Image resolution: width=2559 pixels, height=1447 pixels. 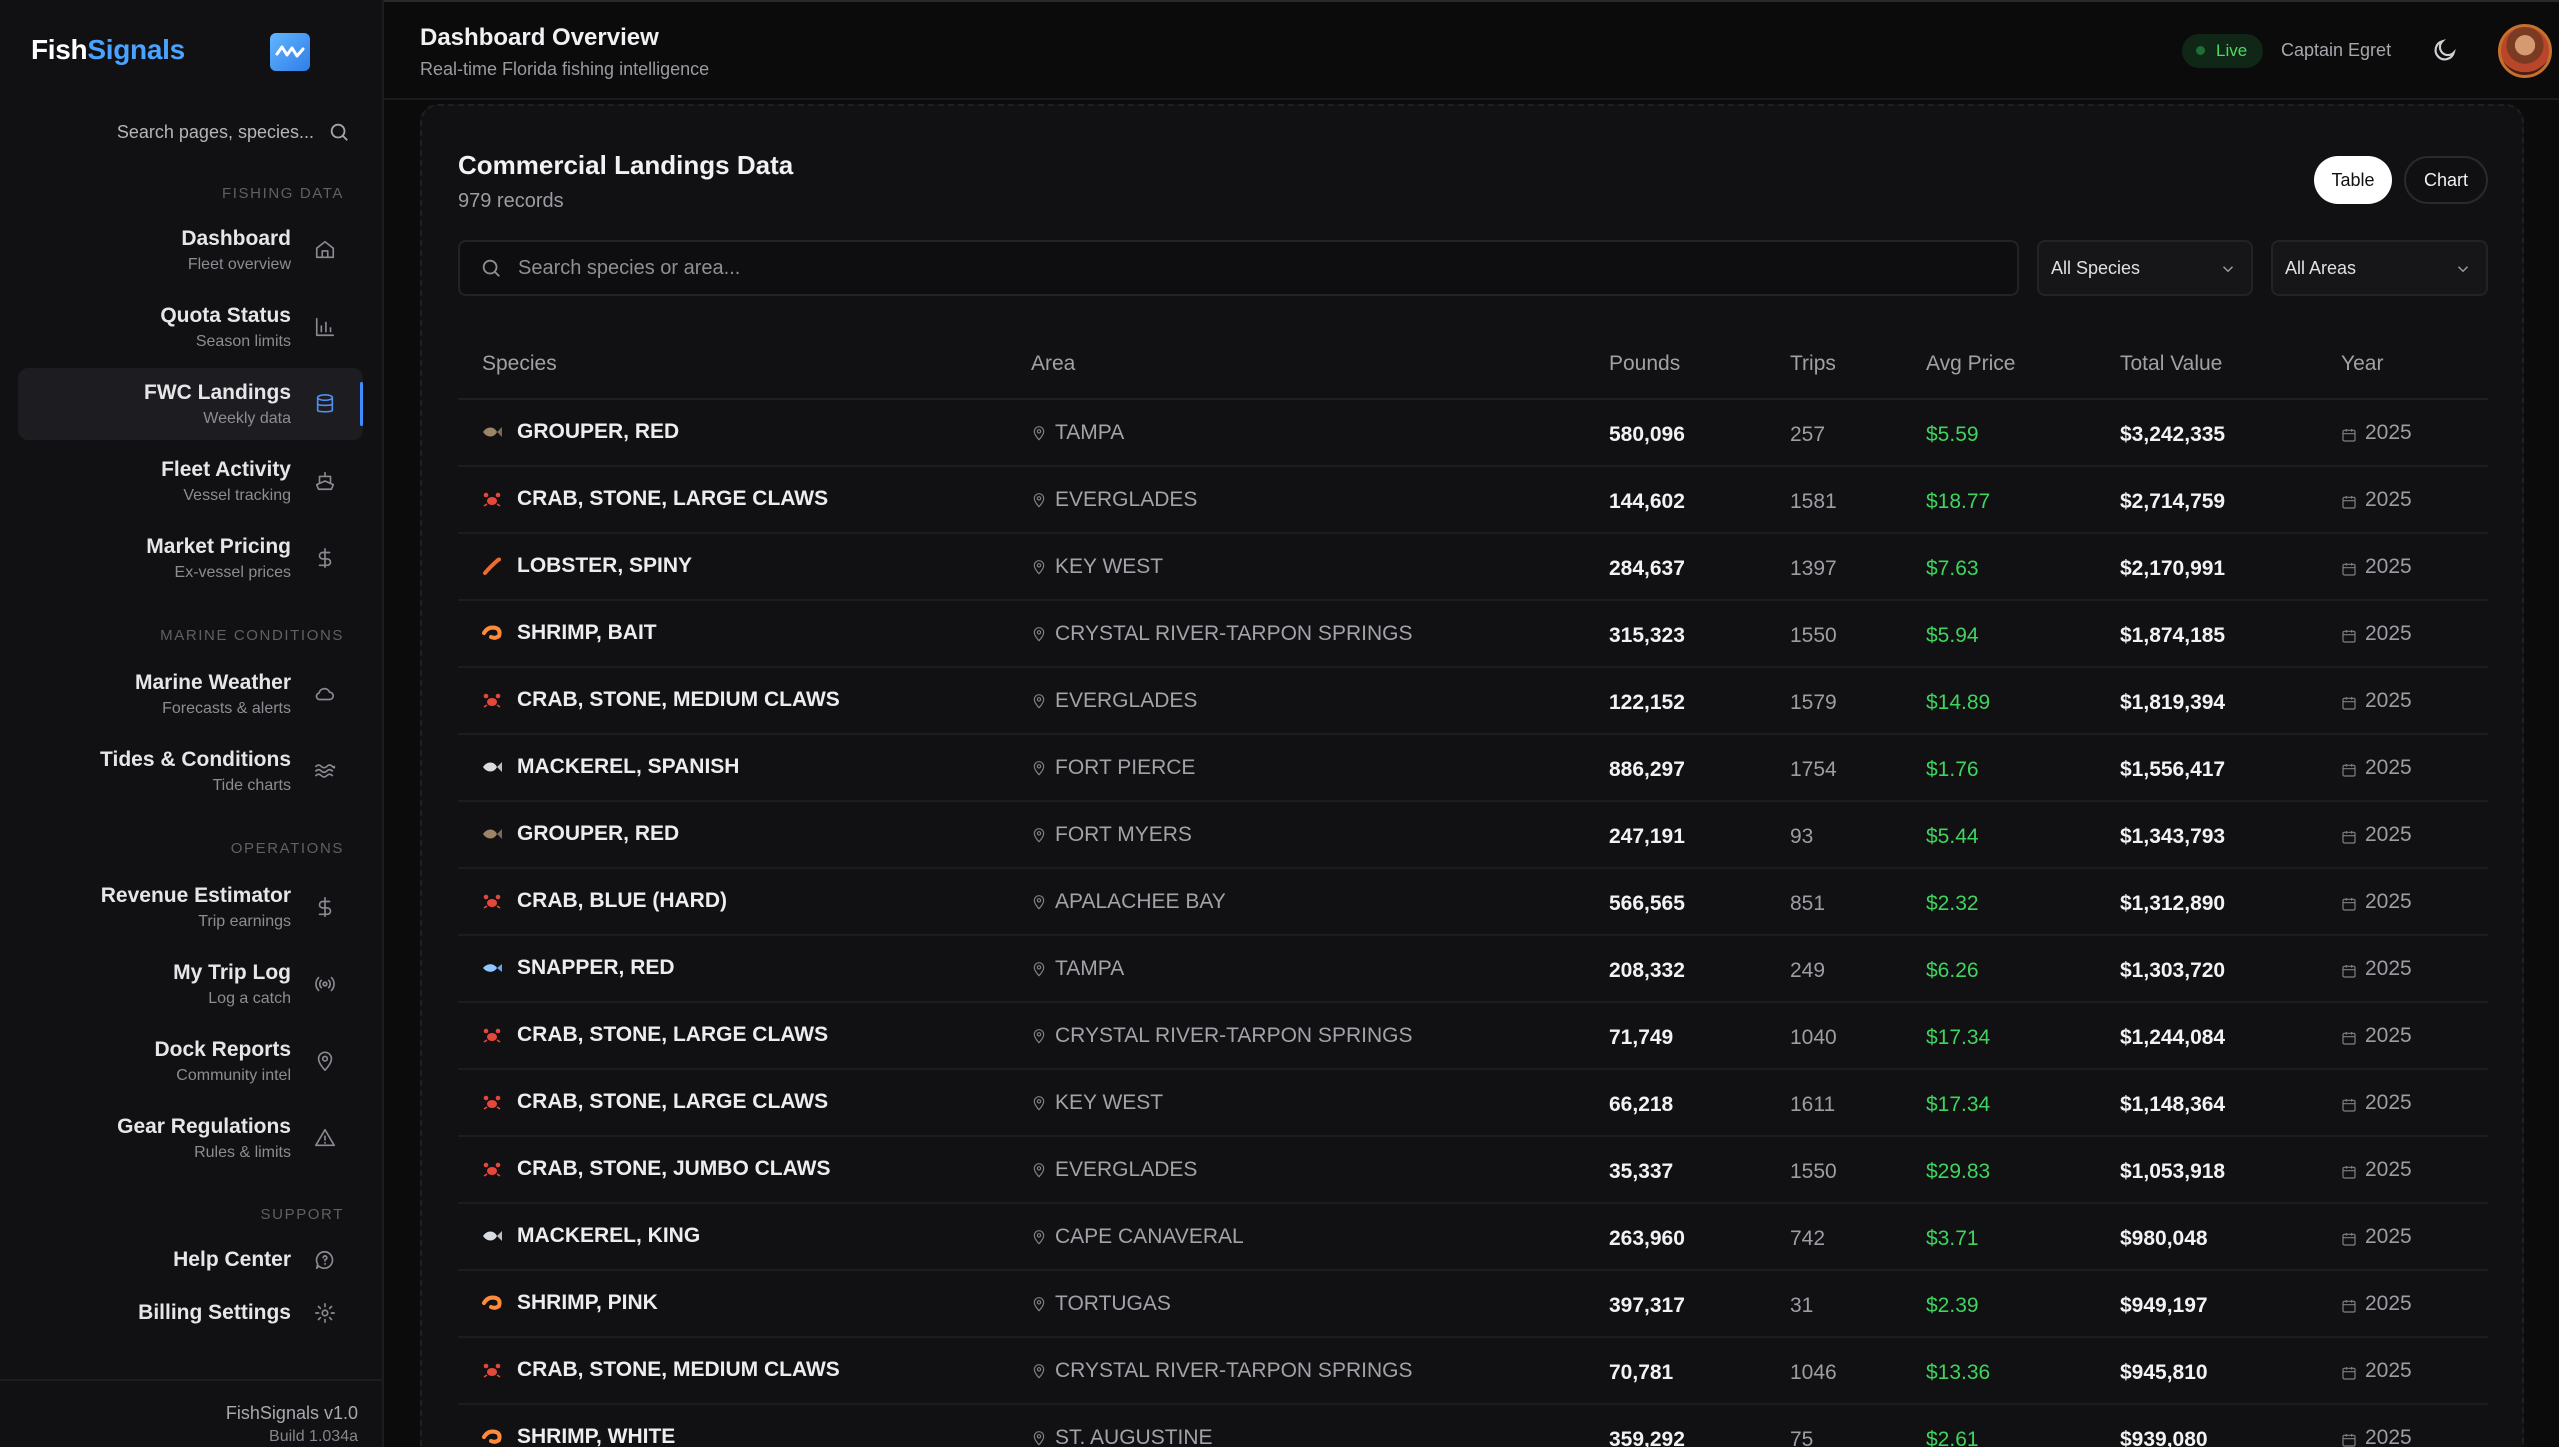 What do you see at coordinates (190, 404) in the screenshot?
I see `sidebar-item-fwc-landings: FWC Landings Weekly data` at bounding box center [190, 404].